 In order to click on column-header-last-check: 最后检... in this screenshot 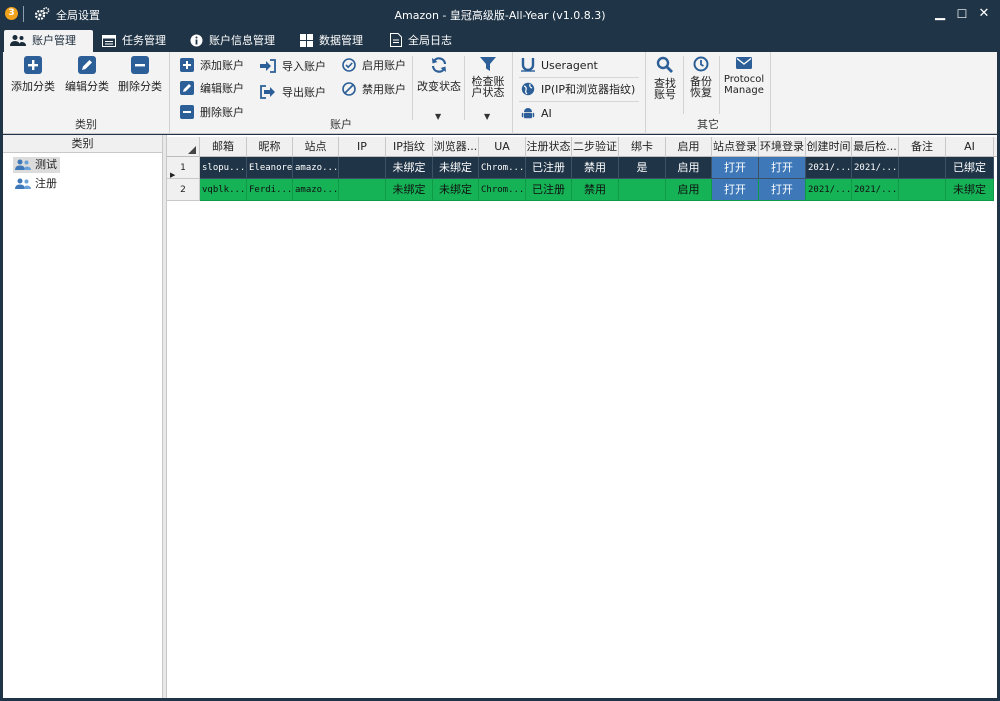, I will do `click(875, 147)`.